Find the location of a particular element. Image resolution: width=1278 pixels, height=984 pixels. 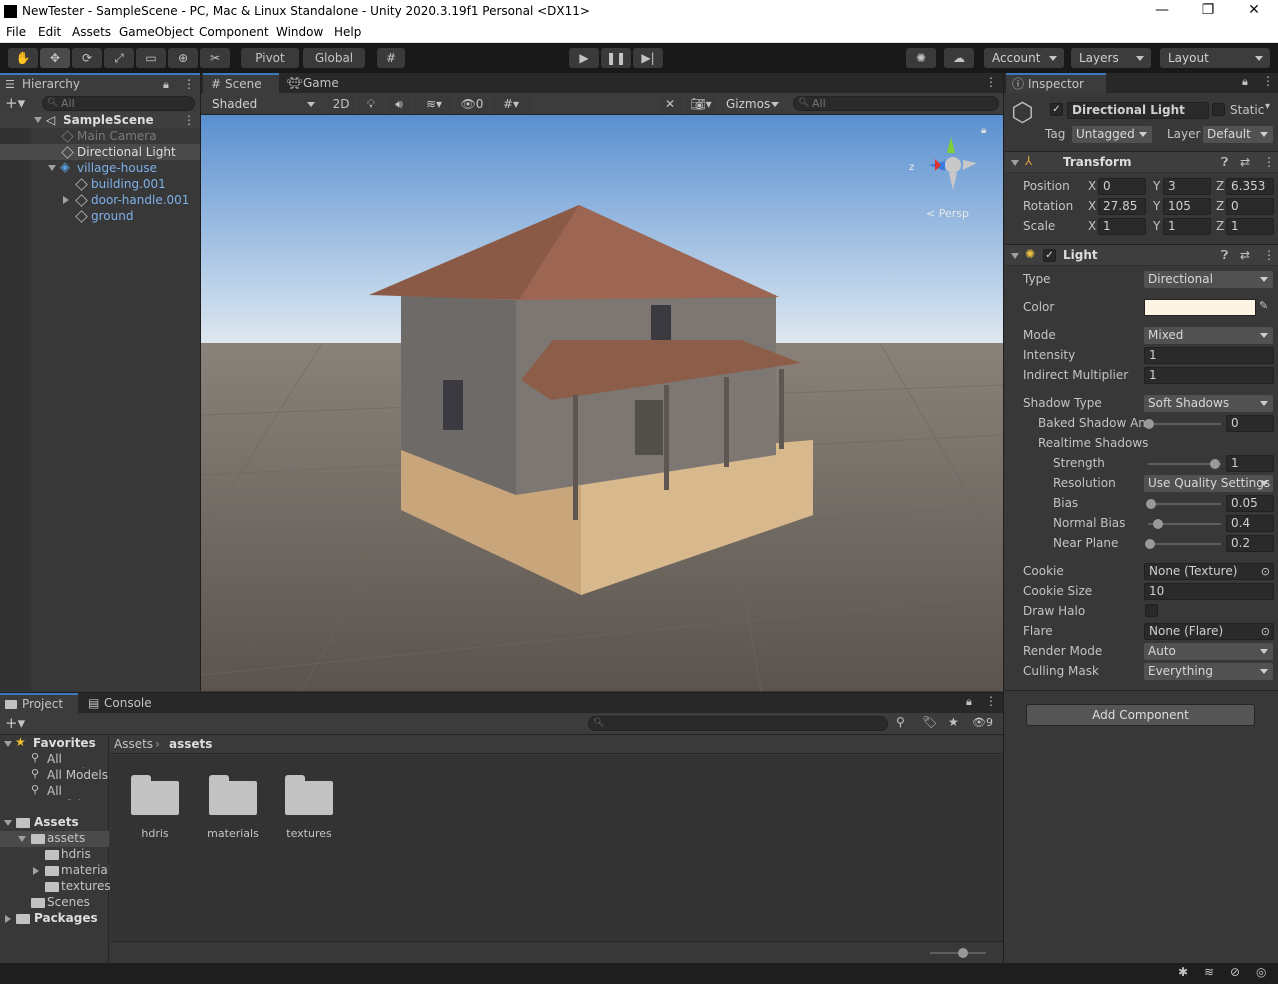

normal-bias-slider-handle is located at coordinates (1158, 524).